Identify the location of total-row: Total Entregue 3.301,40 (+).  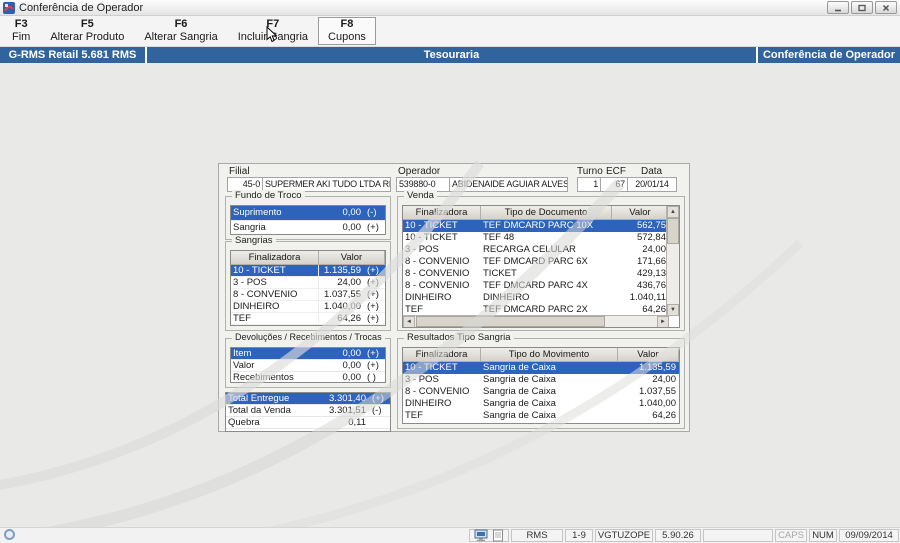
(308, 399).